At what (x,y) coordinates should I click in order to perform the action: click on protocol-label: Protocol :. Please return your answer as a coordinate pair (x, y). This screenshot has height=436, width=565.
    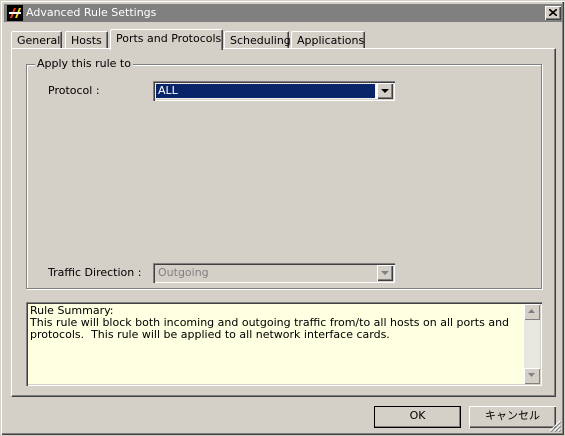
    Looking at the image, I should click on (74, 90).